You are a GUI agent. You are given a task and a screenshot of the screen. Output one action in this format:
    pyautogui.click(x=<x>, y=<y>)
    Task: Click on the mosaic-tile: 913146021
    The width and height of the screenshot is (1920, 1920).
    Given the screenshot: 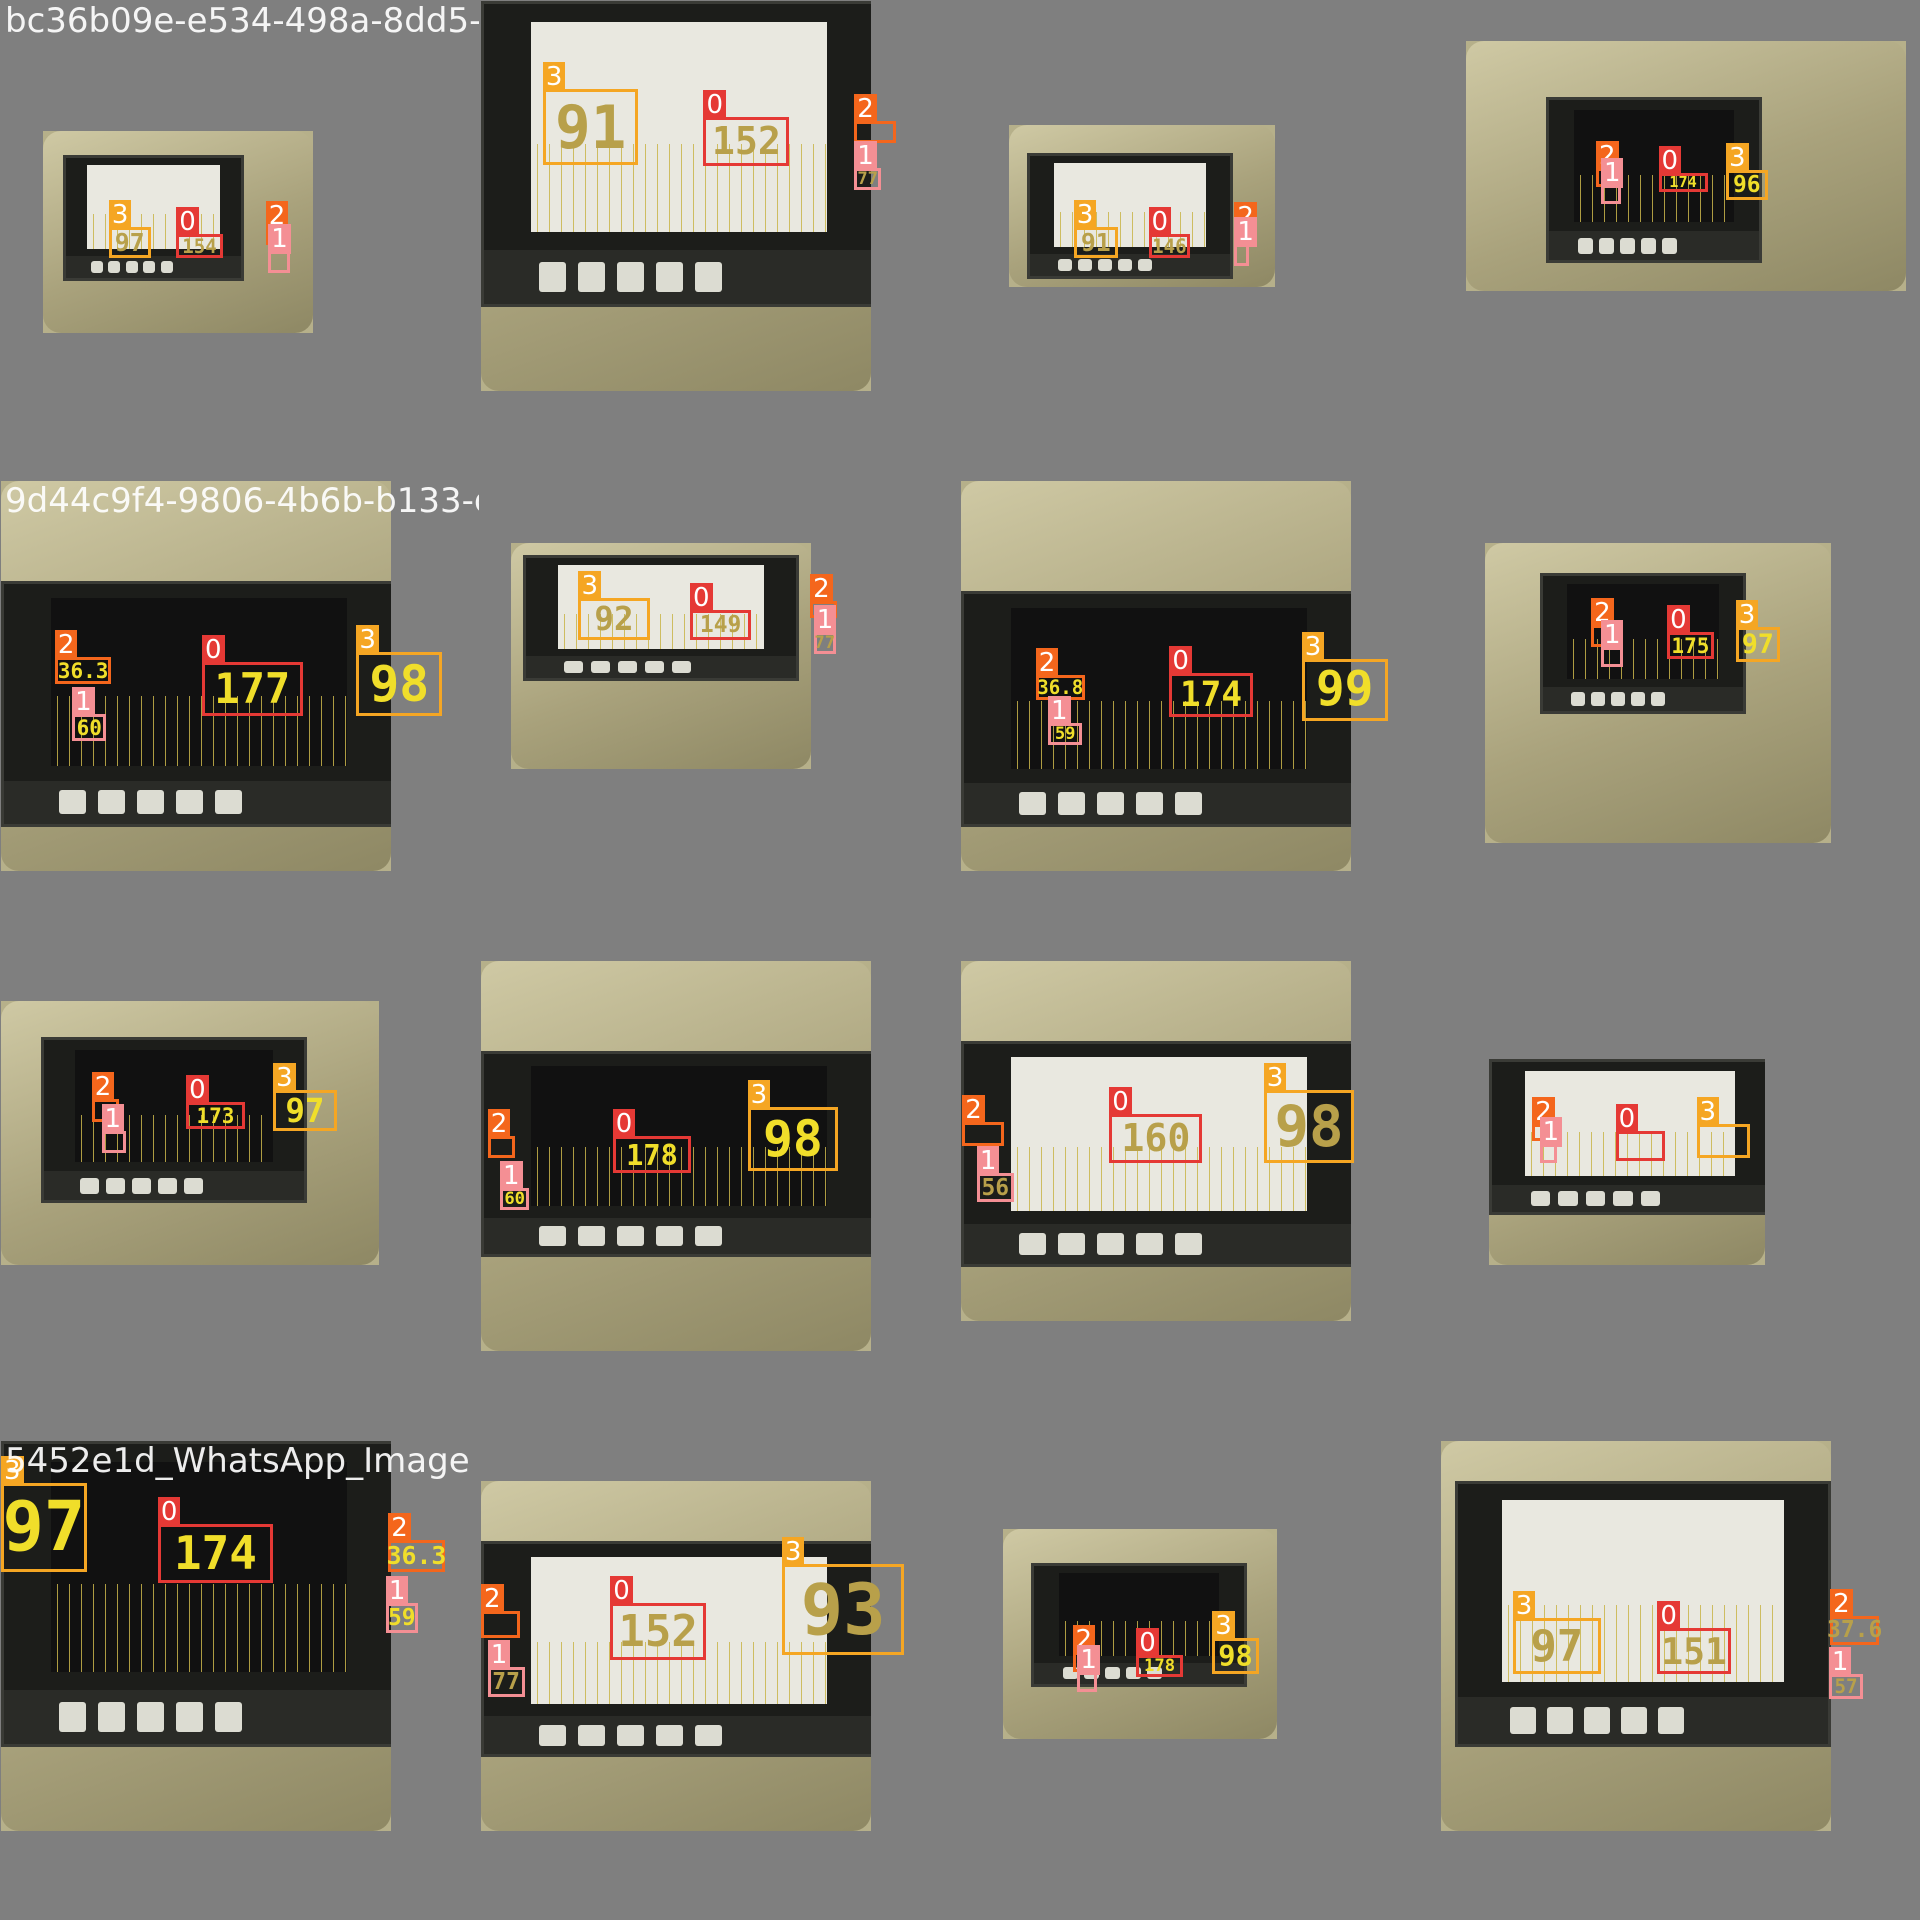 What is the action you would take?
    pyautogui.click(x=1200, y=240)
    